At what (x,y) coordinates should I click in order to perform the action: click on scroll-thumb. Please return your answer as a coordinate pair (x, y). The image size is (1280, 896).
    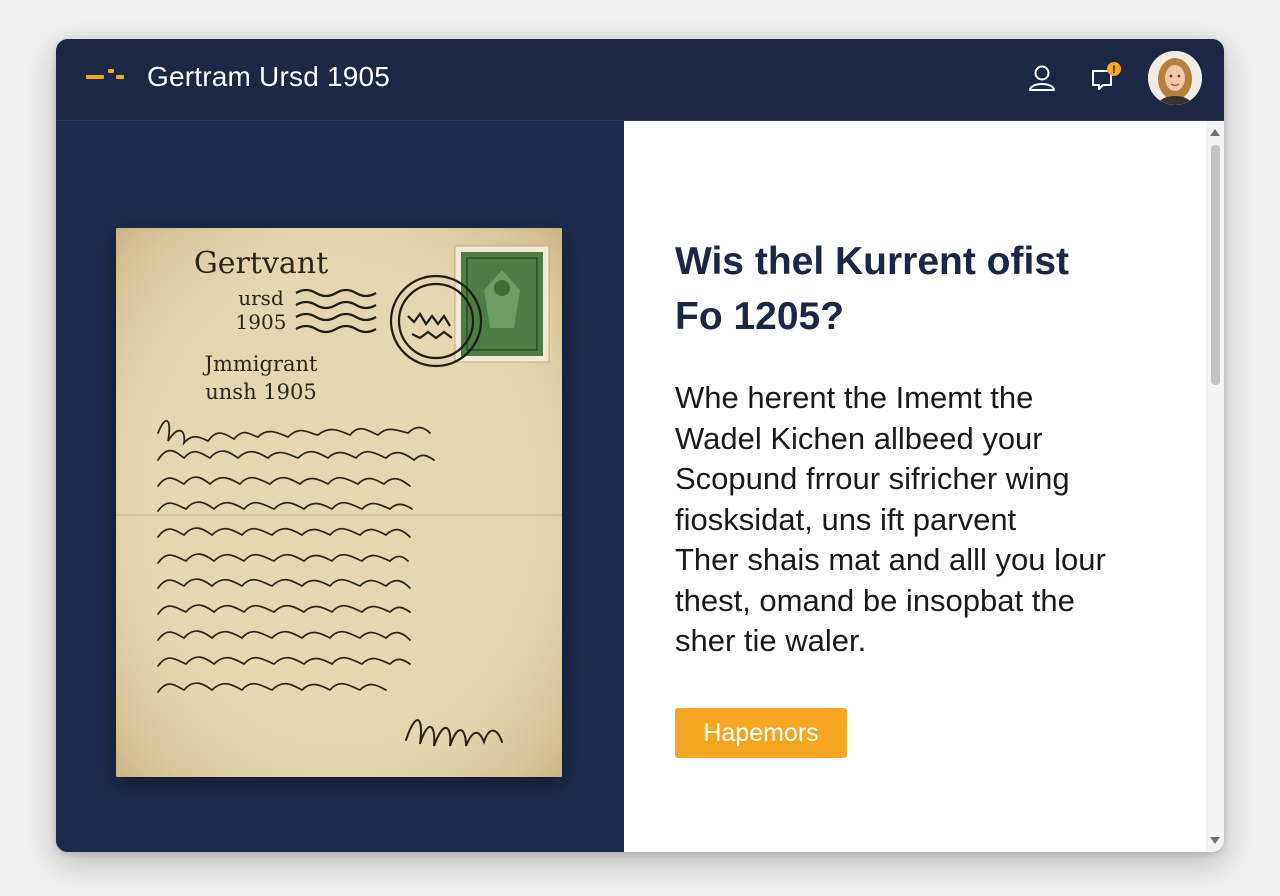
    Looking at the image, I should click on (1215, 265).